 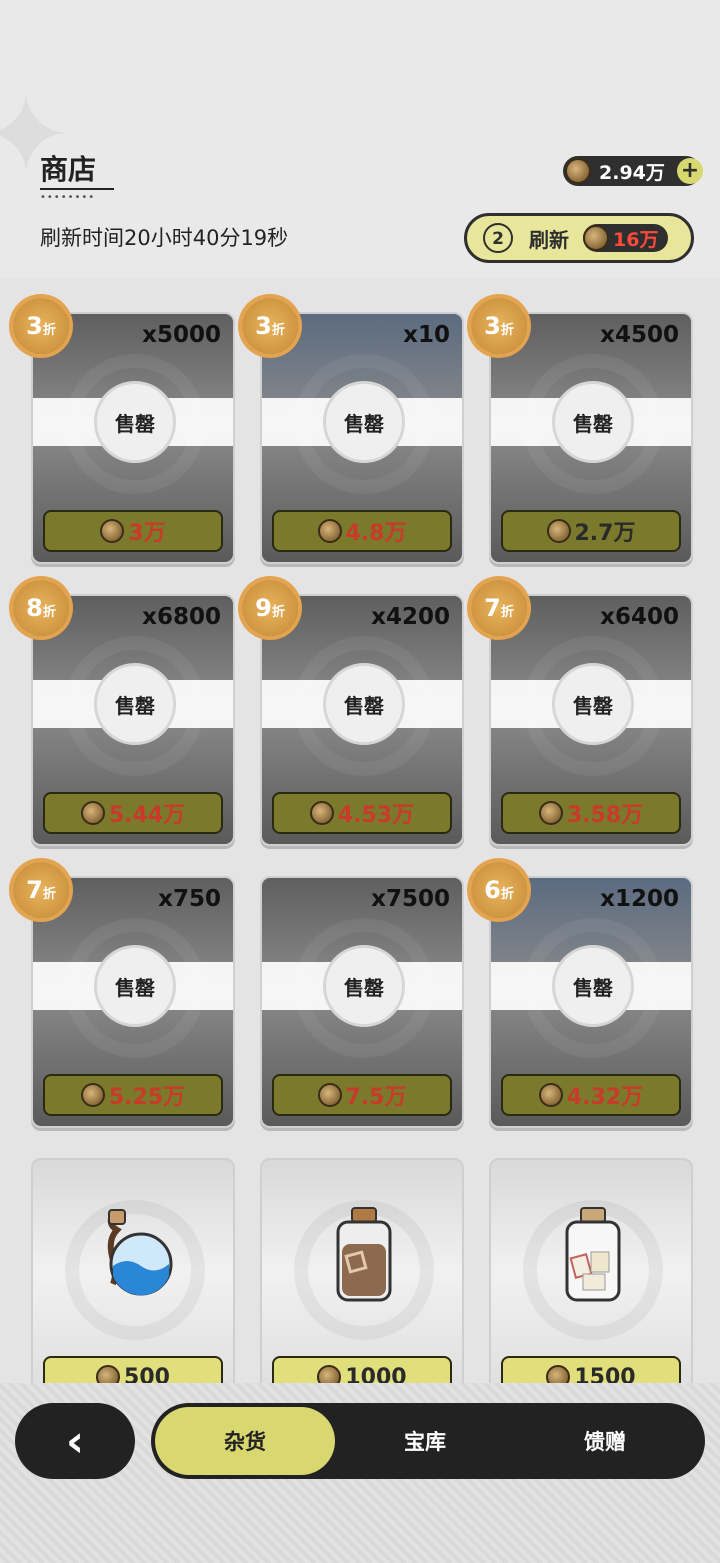 I want to click on shop-item-card: 1000, so click(x=362, y=1270).